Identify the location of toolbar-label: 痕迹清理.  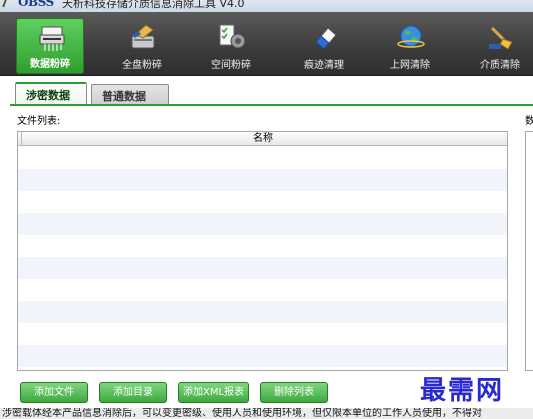
(324, 65).